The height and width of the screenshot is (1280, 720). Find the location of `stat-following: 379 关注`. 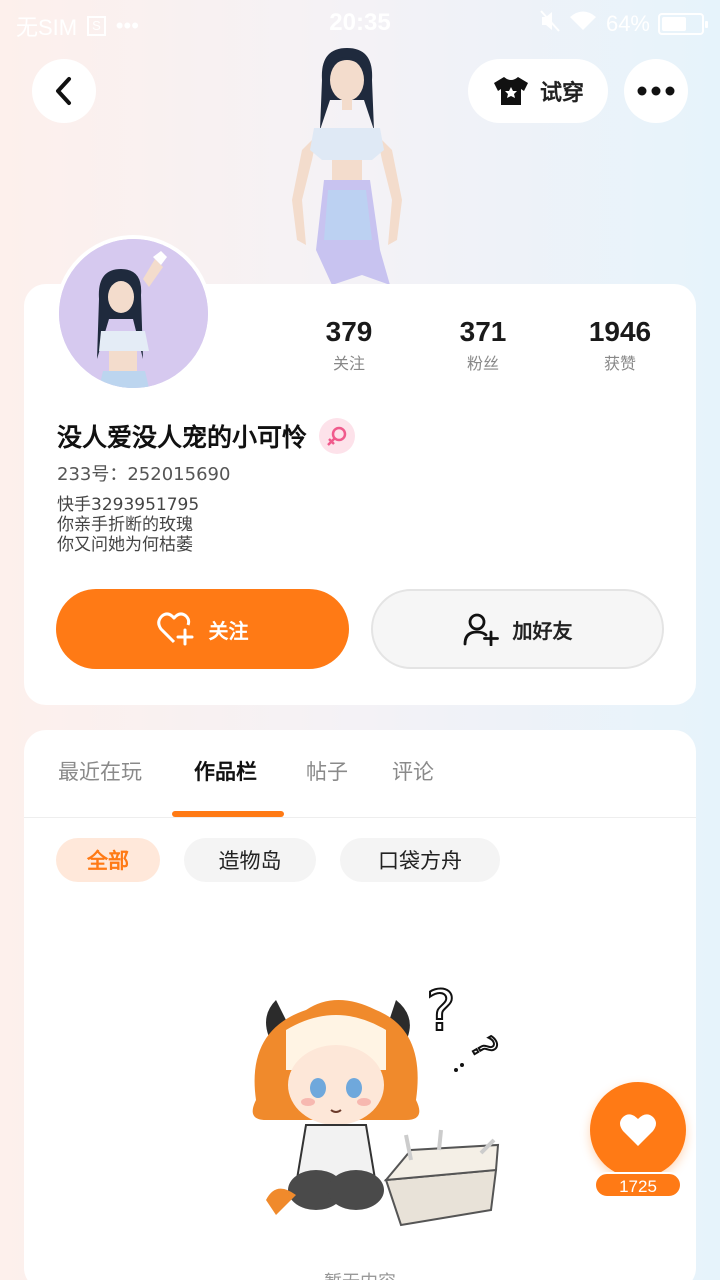

stat-following: 379 关注 is located at coordinates (349, 345).